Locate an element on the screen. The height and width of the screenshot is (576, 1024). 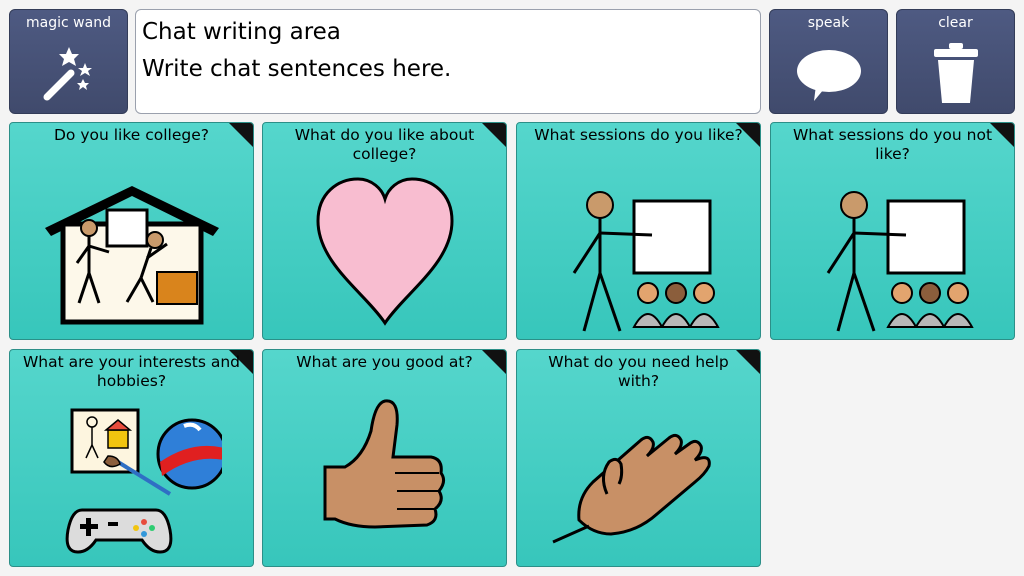
tile-what-do-you-need-help-with: What do you need help with? is located at coordinates (638, 458).